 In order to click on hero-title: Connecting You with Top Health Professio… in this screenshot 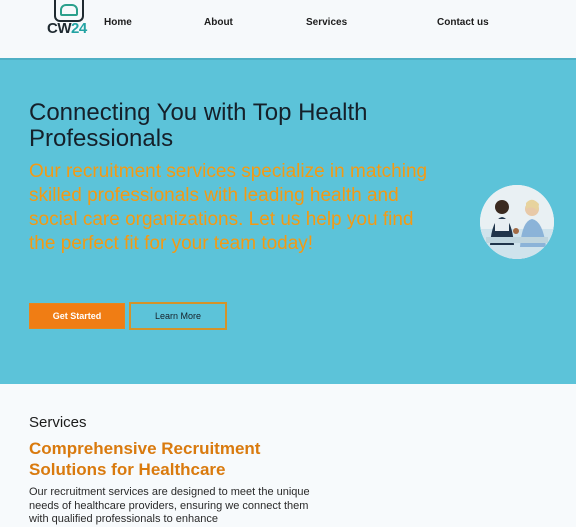, I will do `click(198, 125)`.